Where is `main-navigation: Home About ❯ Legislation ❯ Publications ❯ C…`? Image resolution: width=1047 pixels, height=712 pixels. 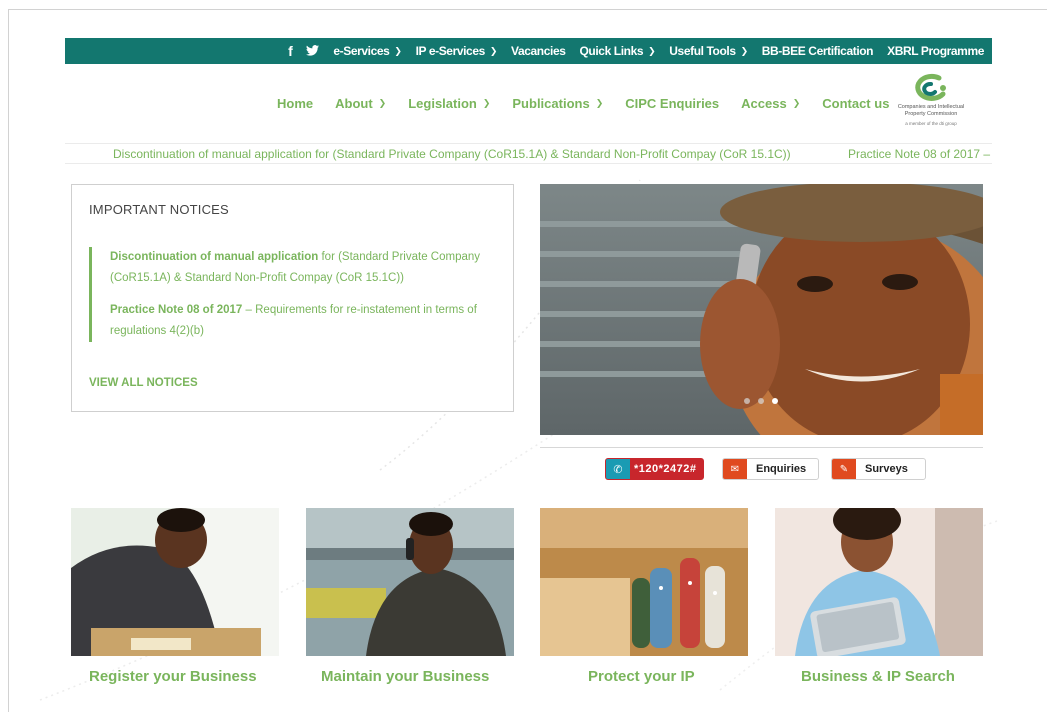
main-navigation: Home About ❯ Legislation ❯ Publications ❯ C… is located at coordinates (583, 103).